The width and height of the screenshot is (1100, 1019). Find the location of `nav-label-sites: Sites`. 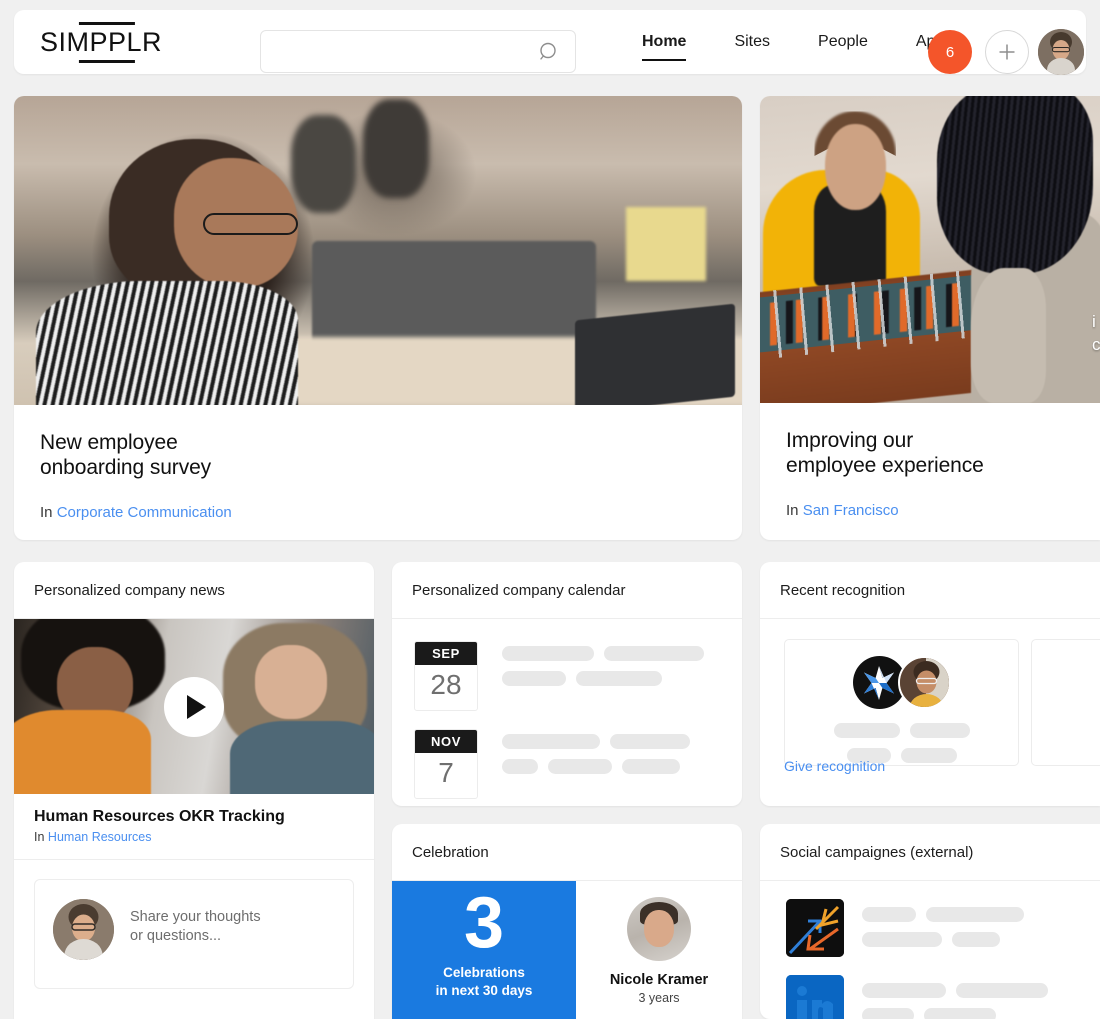

nav-label-sites: Sites is located at coordinates (752, 41).